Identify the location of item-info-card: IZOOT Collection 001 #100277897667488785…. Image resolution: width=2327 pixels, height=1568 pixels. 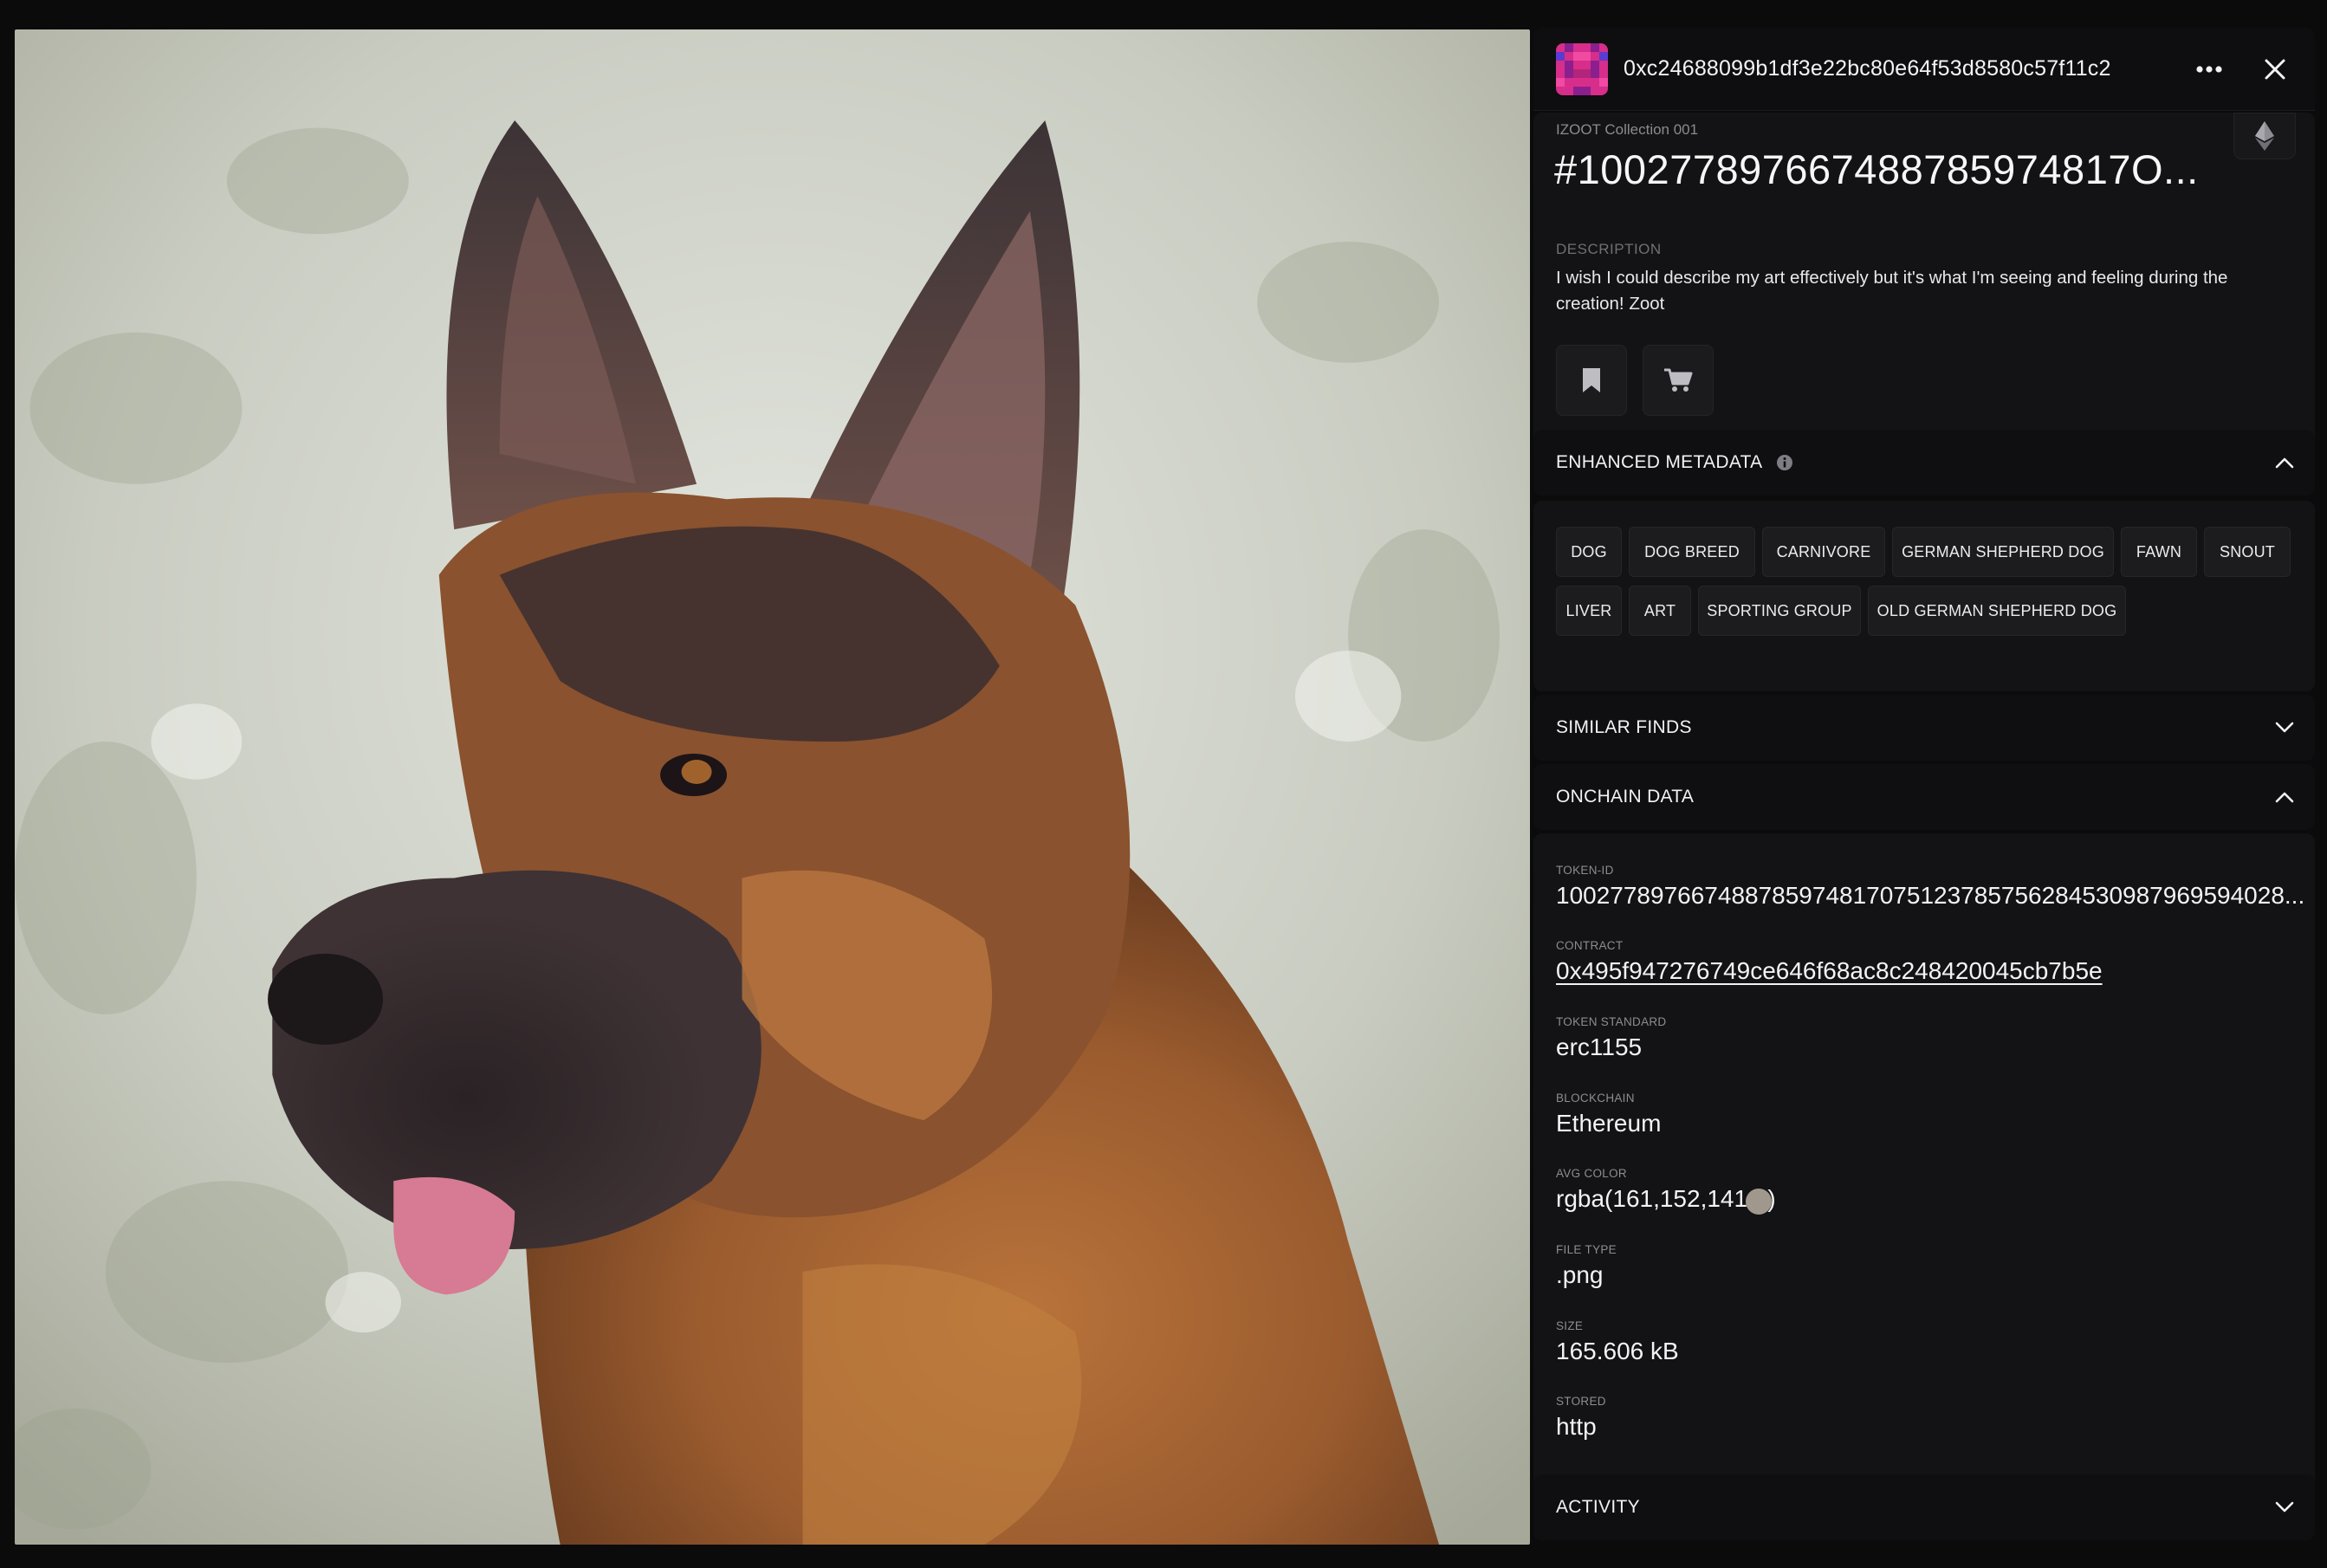
(1924, 283).